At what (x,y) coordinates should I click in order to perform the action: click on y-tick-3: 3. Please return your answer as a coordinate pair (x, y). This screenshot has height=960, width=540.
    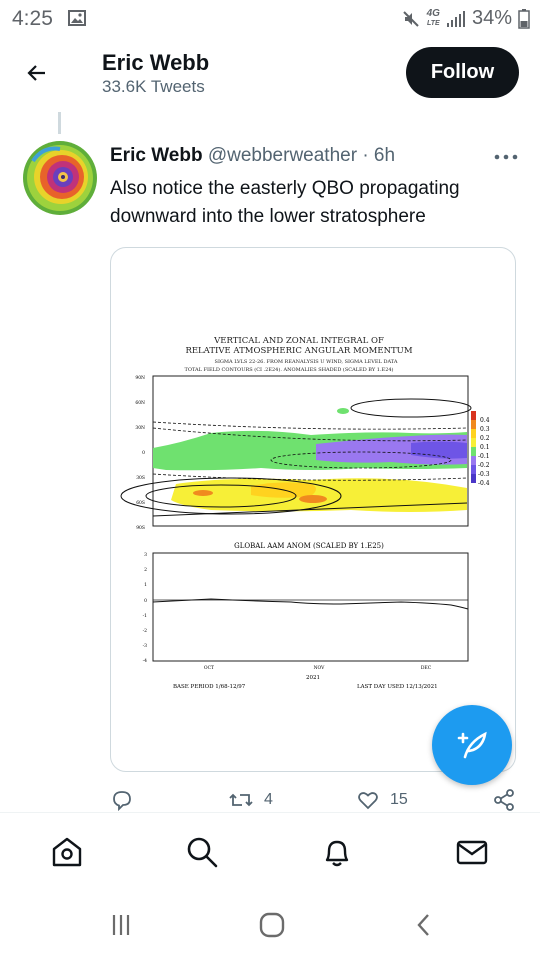
    Looking at the image, I should click on (145, 555).